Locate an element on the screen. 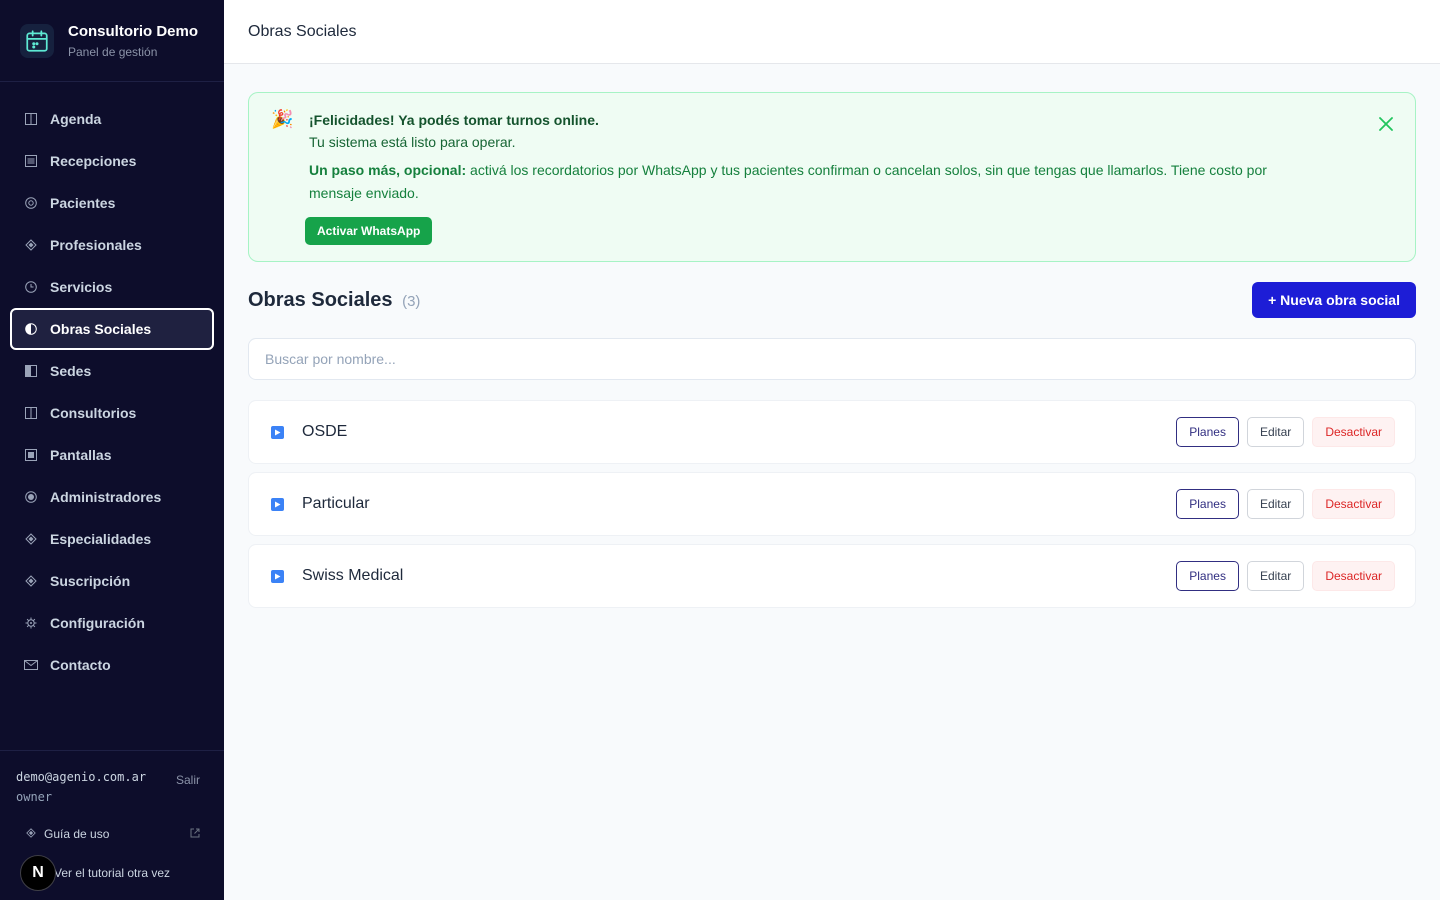  section-title: Obras Sociales (3) is located at coordinates (334, 300).